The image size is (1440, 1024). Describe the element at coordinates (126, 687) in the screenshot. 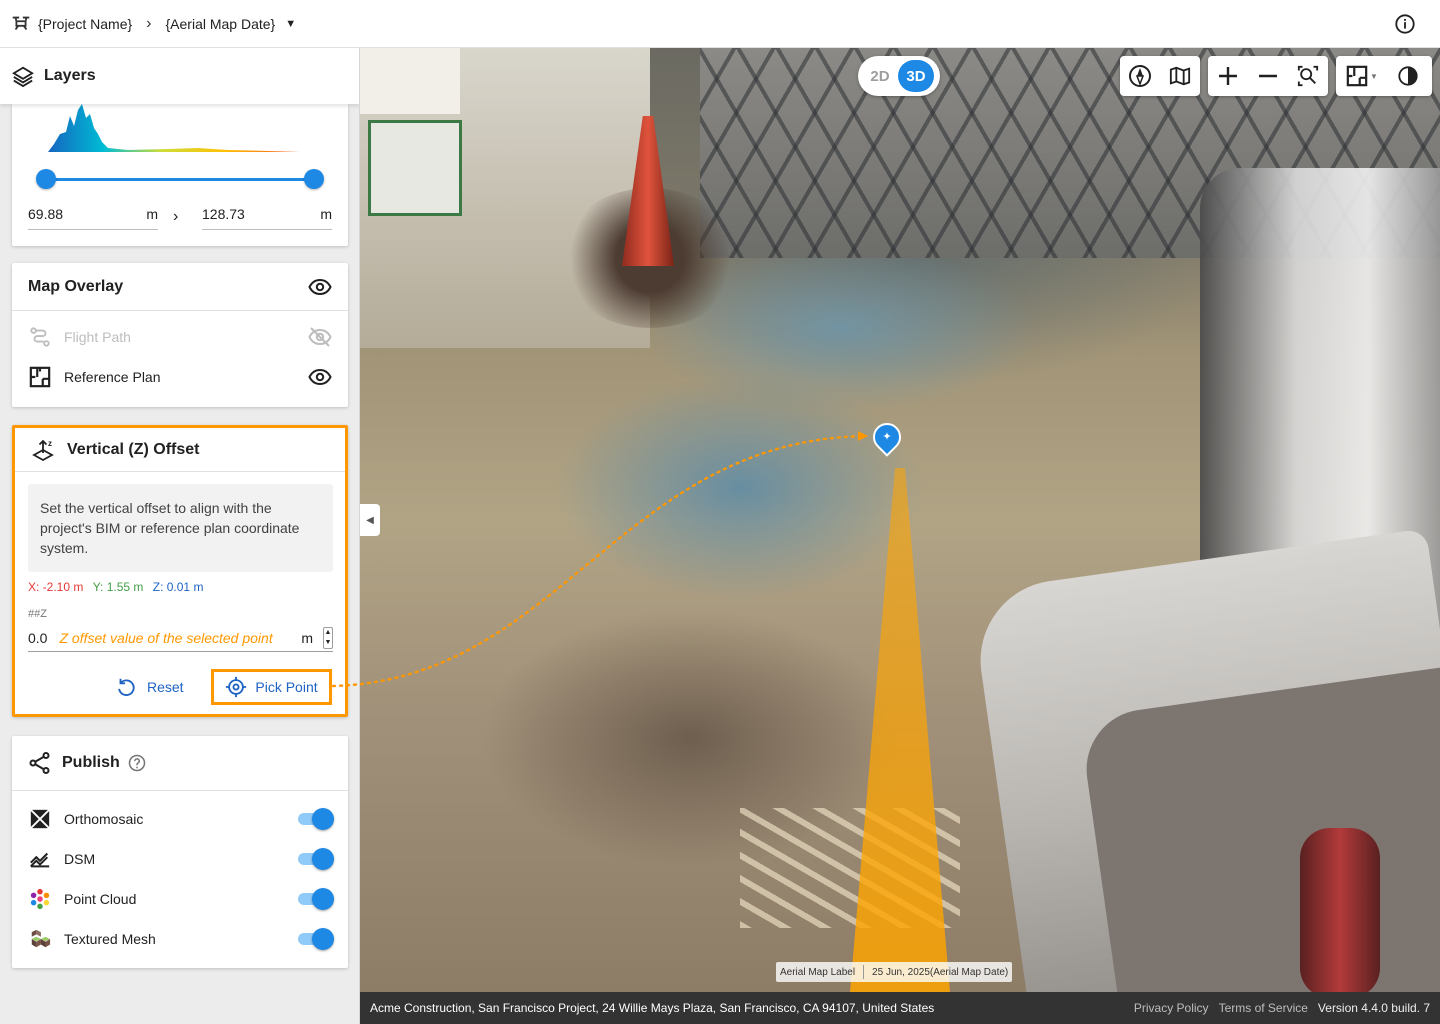

I see `reset-icon` at that location.